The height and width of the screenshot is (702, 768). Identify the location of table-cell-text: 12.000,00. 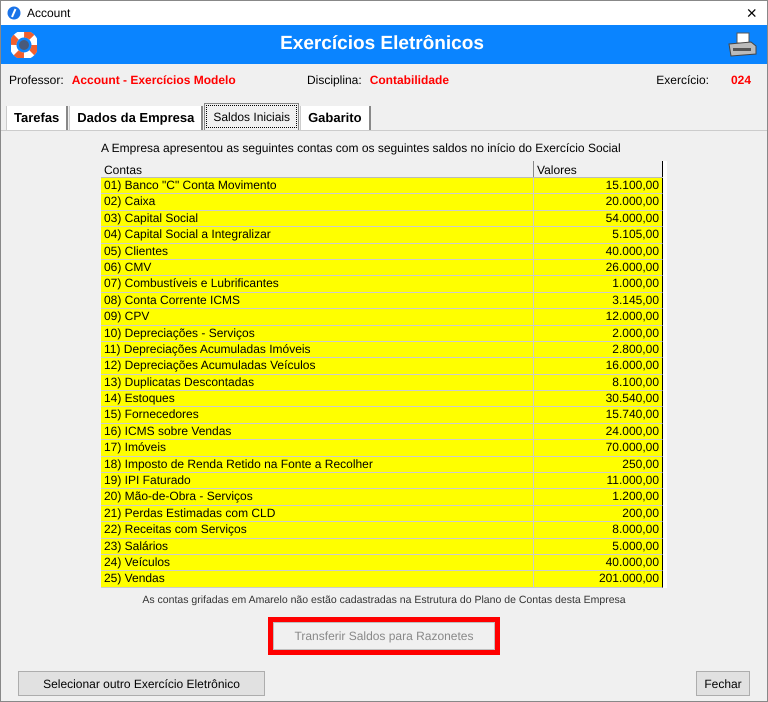
(632, 317).